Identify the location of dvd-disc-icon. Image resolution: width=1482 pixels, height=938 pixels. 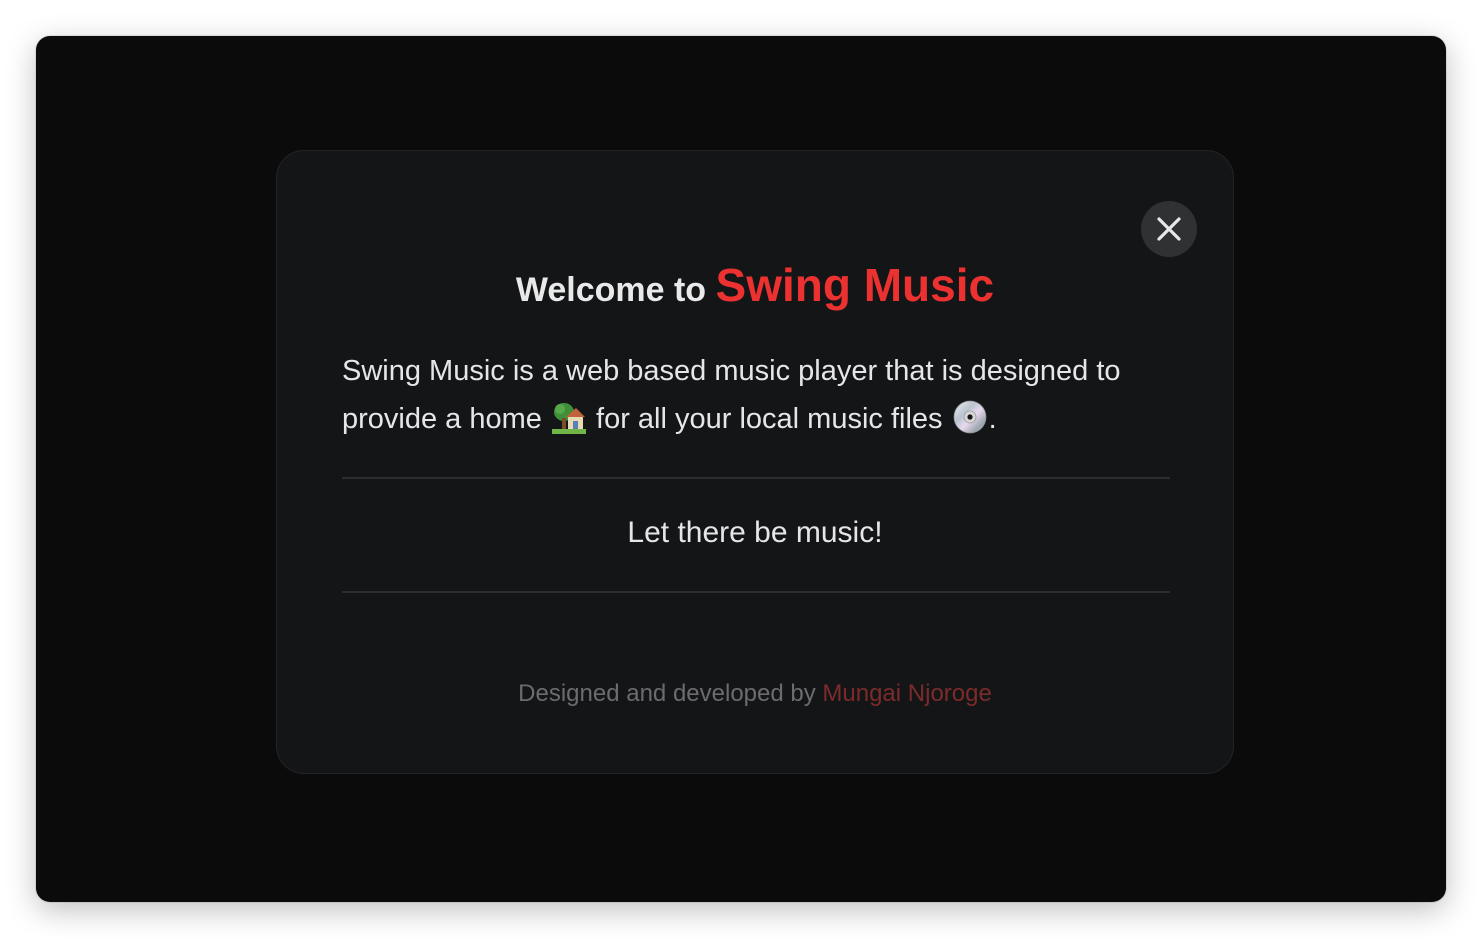
(969, 417).